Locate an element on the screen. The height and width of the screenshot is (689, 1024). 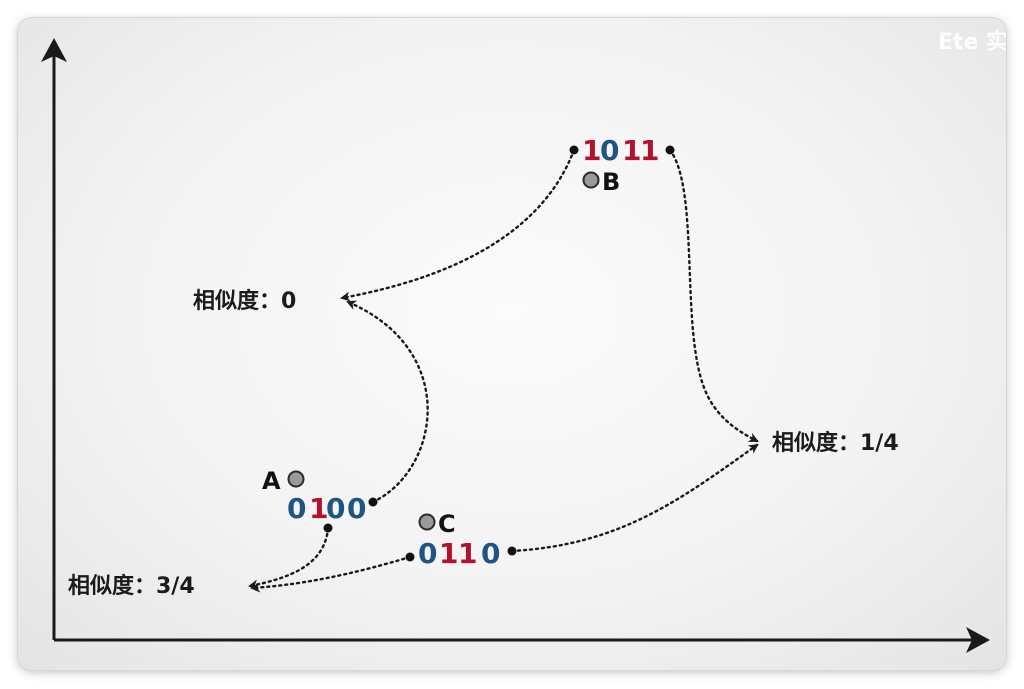
similarity-bc-label: 相似度：1/4 is located at coordinates (835, 443).